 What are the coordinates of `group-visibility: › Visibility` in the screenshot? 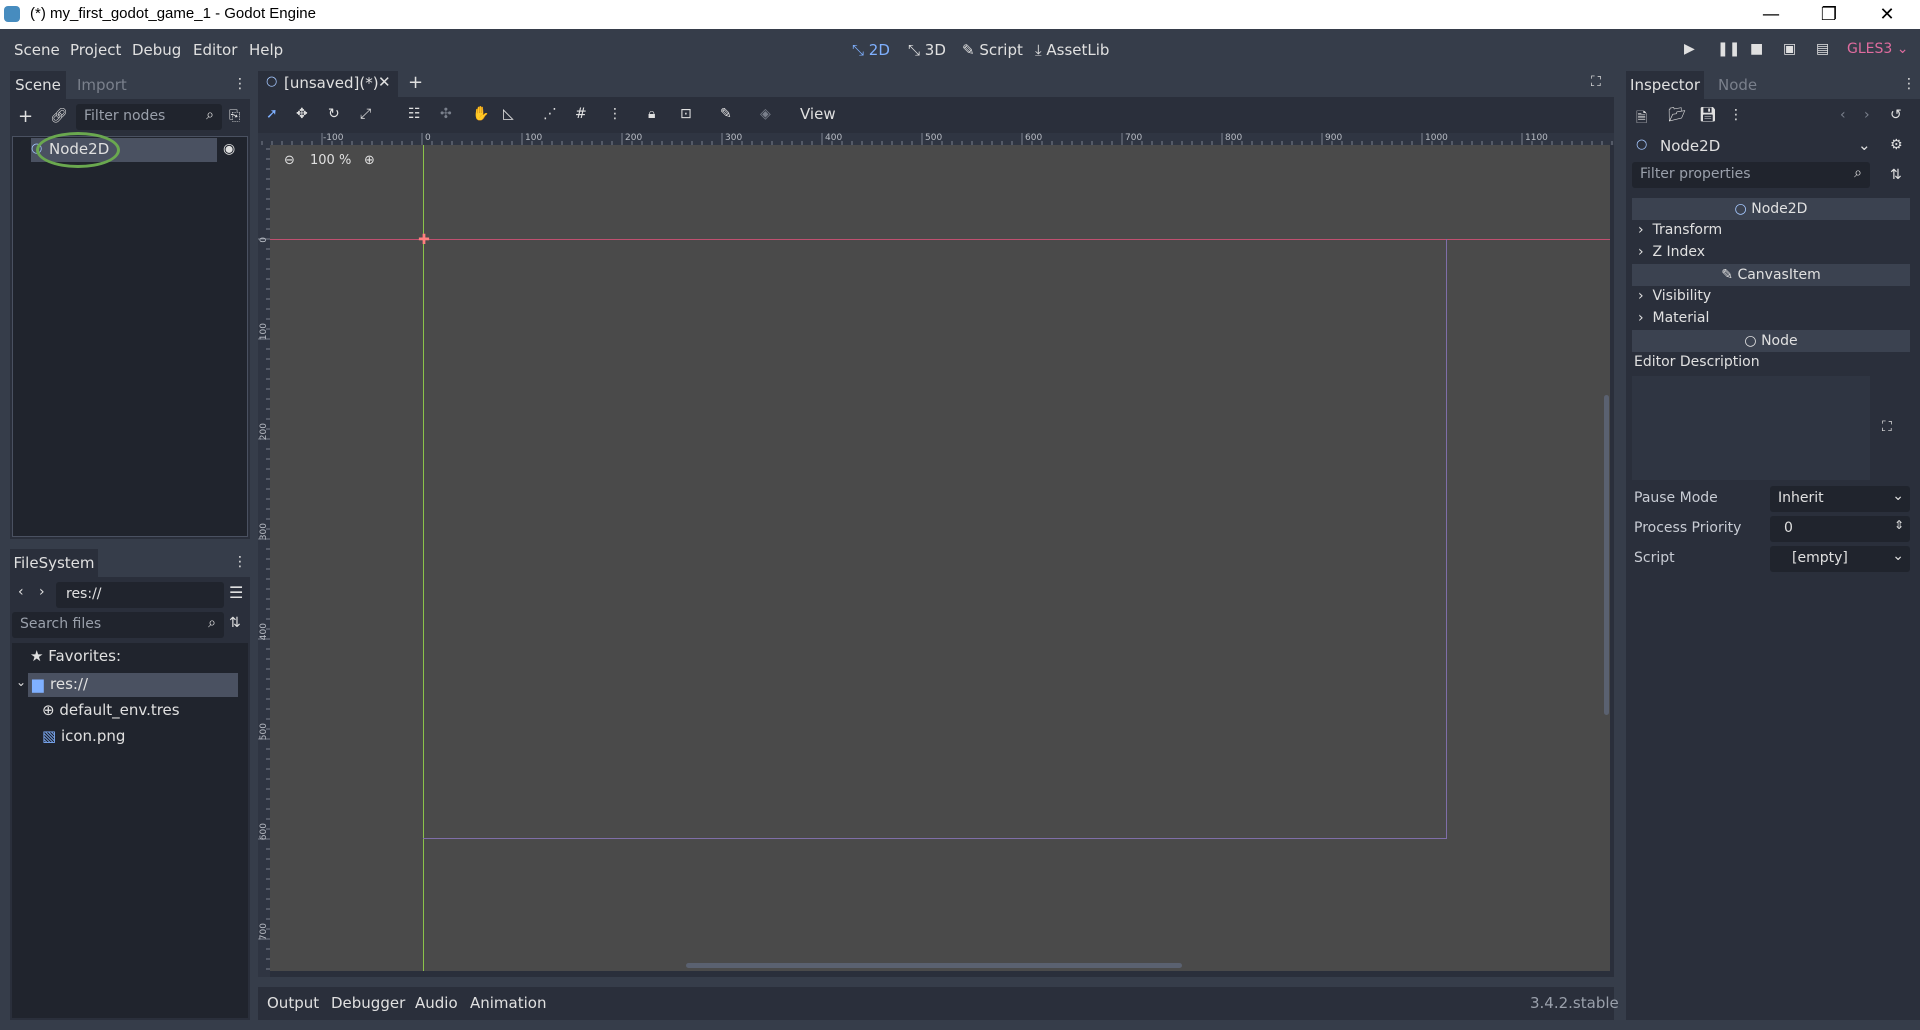 It's located at (1674, 296).